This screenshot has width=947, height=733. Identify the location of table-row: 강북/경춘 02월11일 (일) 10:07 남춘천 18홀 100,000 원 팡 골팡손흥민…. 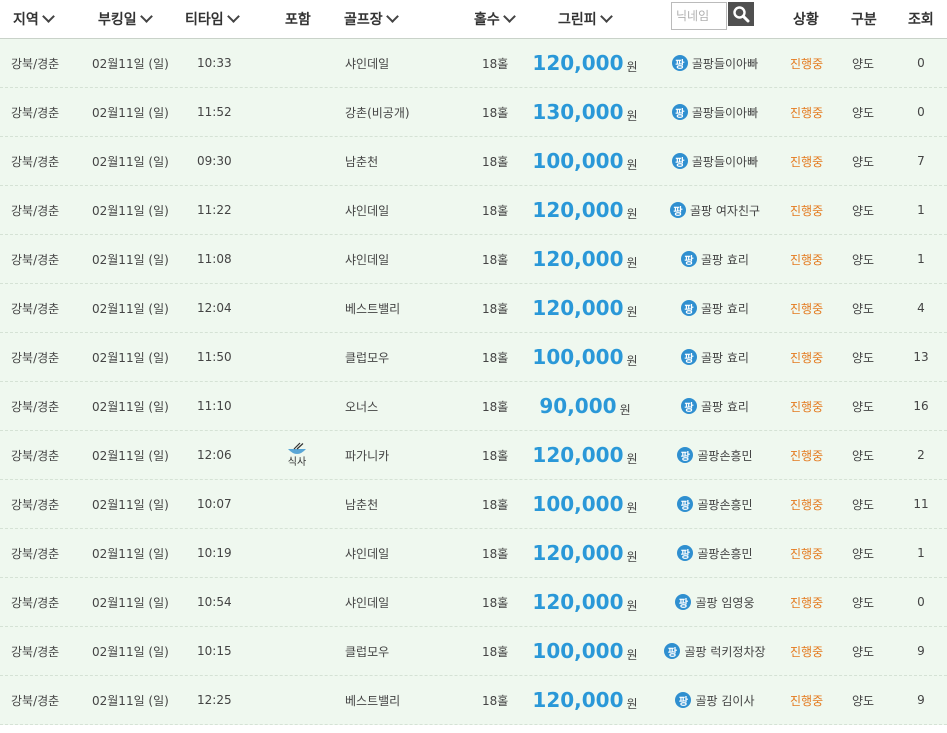
(473, 504).